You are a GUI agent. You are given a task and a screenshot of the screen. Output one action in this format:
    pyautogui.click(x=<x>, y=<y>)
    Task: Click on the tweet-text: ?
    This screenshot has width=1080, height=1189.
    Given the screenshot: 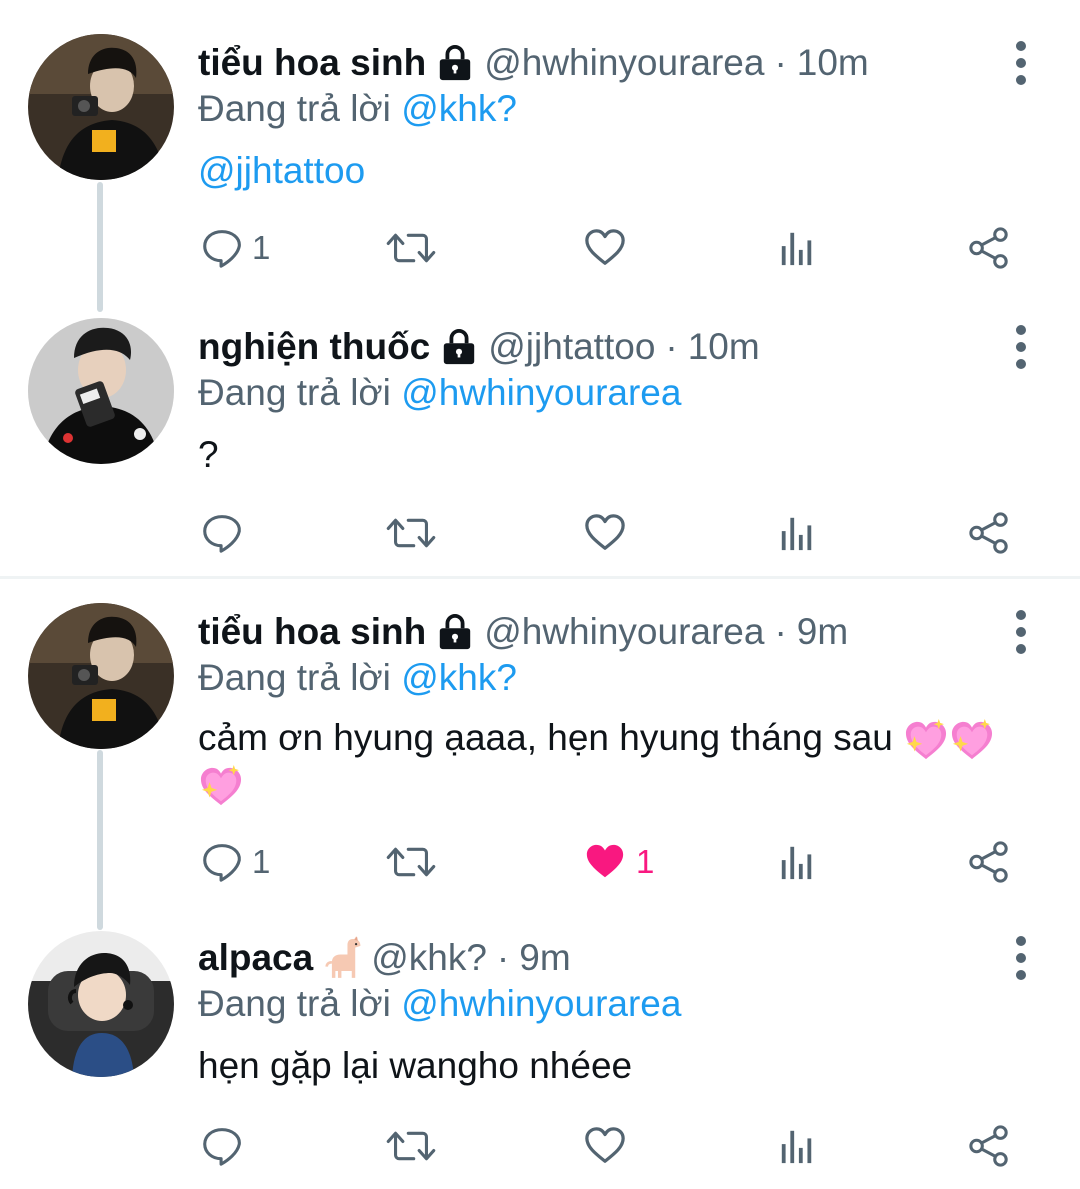 What is the action you would take?
    pyautogui.click(x=208, y=455)
    